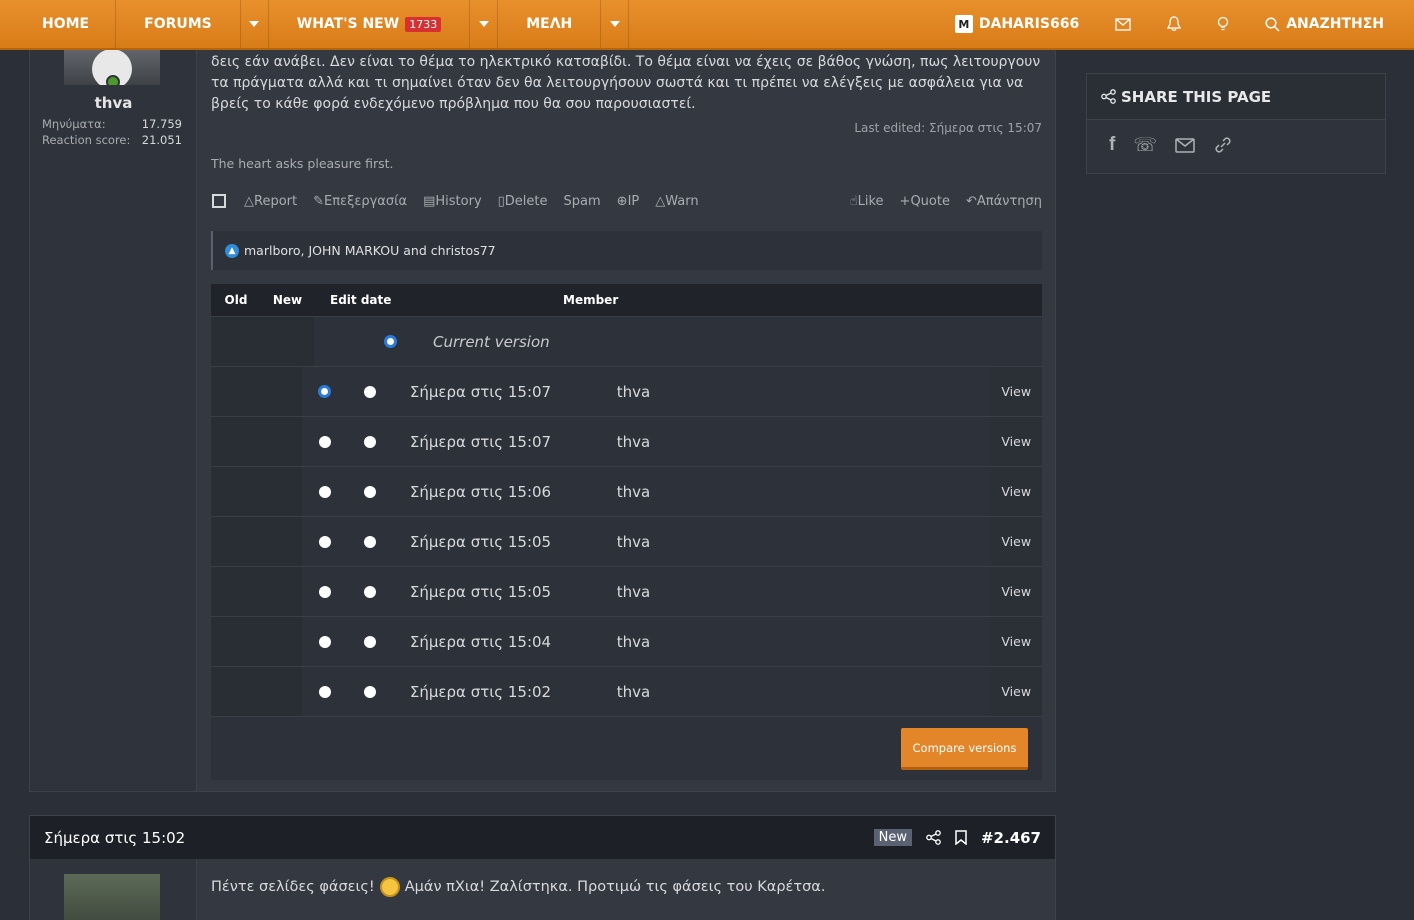 This screenshot has width=1414, height=920. What do you see at coordinates (480, 491) in the screenshot?
I see `edit-date: Σήμερα στις 15:06` at bounding box center [480, 491].